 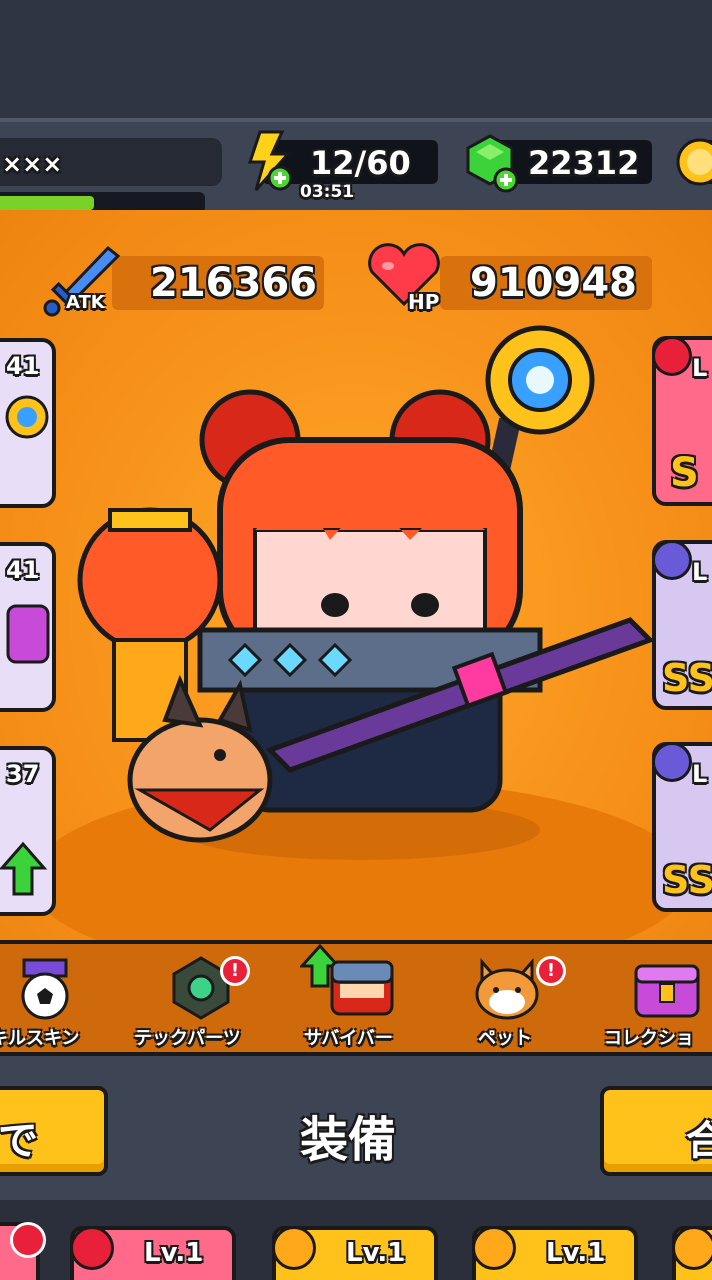 I want to click on energy-timer: 03:51, so click(x=327, y=192).